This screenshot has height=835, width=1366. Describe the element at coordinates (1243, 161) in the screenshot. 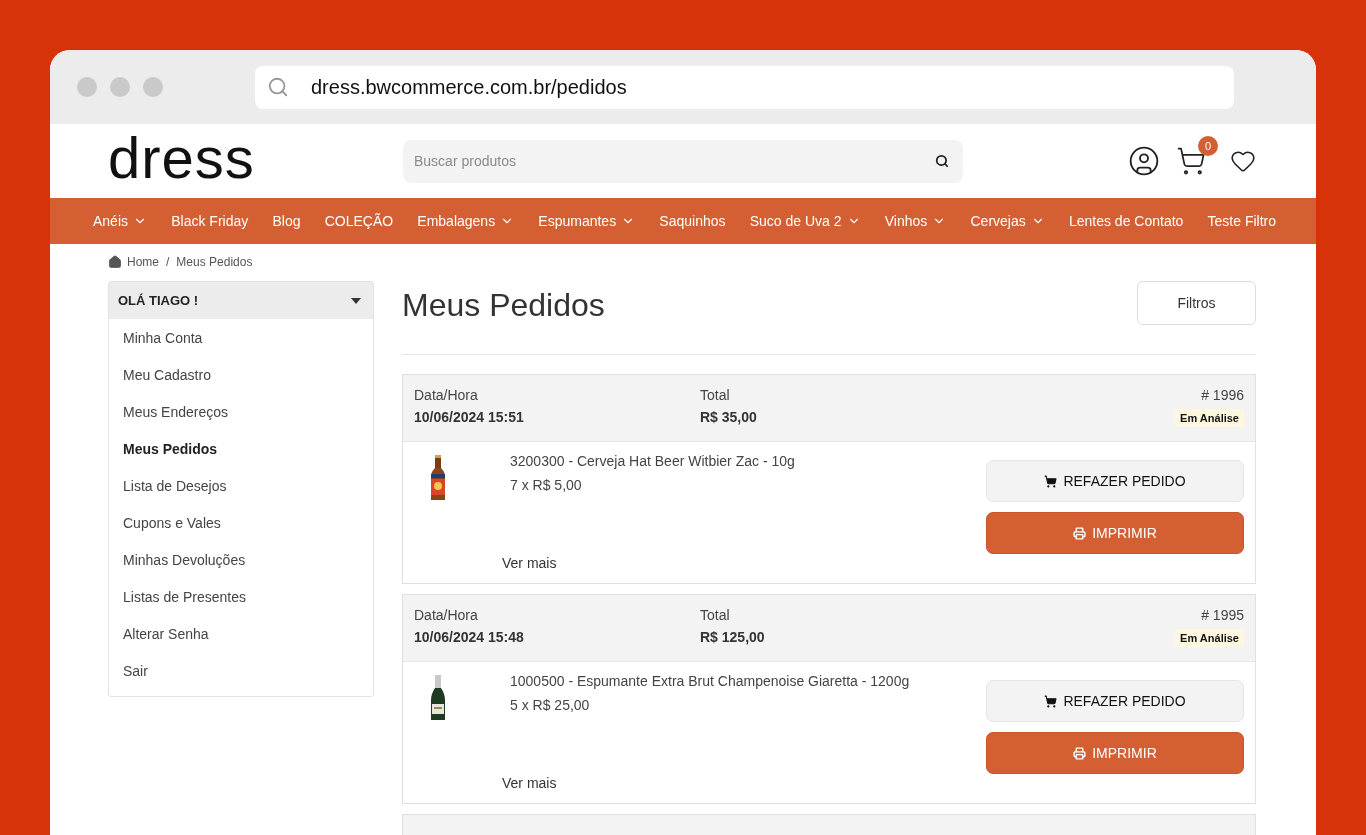

I see `heart-icon` at that location.